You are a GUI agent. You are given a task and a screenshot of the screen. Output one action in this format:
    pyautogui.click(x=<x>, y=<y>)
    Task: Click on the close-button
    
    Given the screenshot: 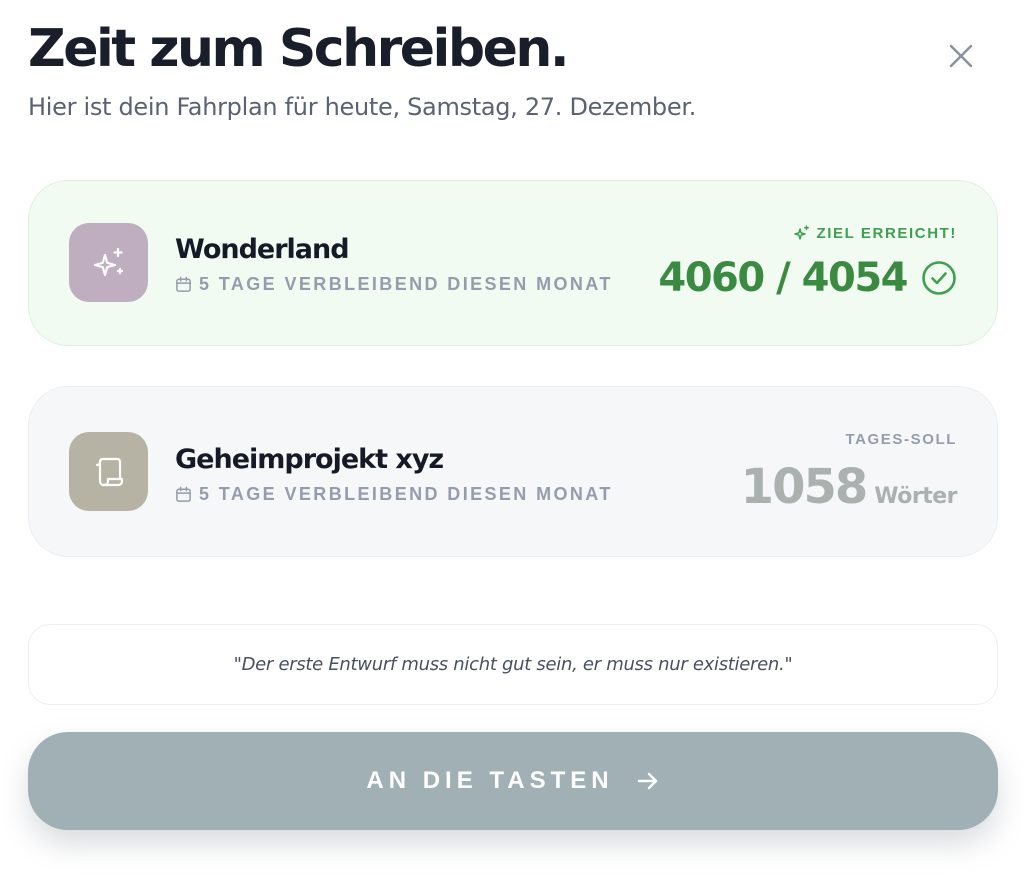 What is the action you would take?
    pyautogui.click(x=961, y=56)
    